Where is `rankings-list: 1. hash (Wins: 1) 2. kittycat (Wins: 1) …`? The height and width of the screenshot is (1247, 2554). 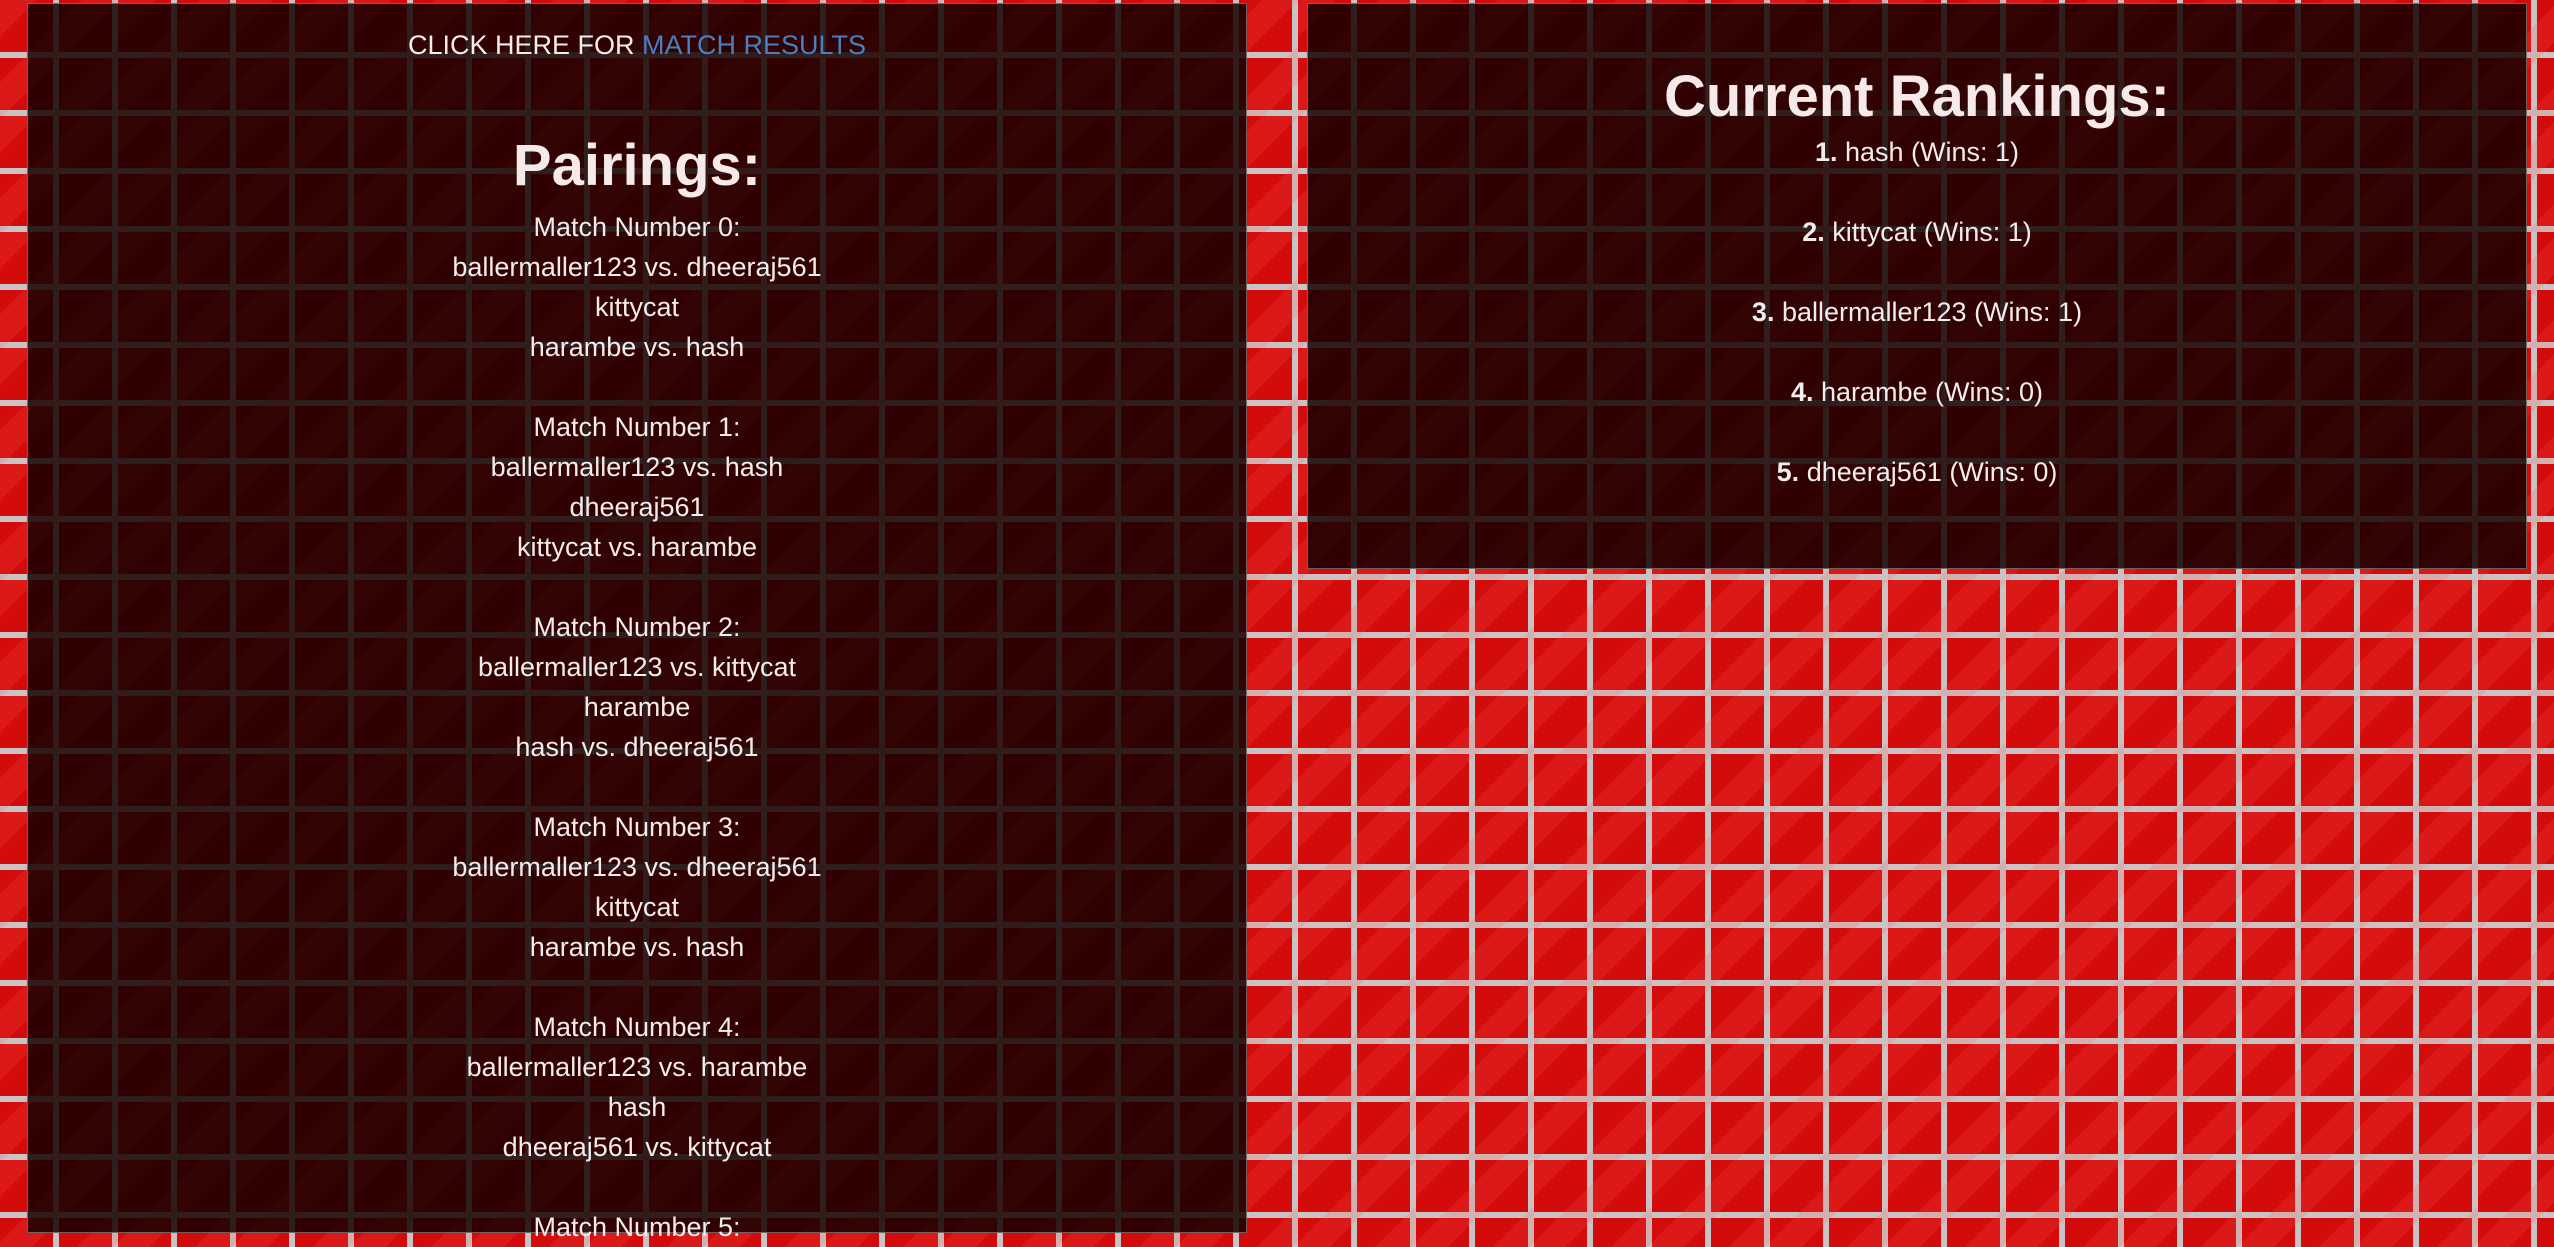
rankings-list: 1. hash (Wins: 1) 2. kittycat (Wins: 1) … is located at coordinates (1917, 312).